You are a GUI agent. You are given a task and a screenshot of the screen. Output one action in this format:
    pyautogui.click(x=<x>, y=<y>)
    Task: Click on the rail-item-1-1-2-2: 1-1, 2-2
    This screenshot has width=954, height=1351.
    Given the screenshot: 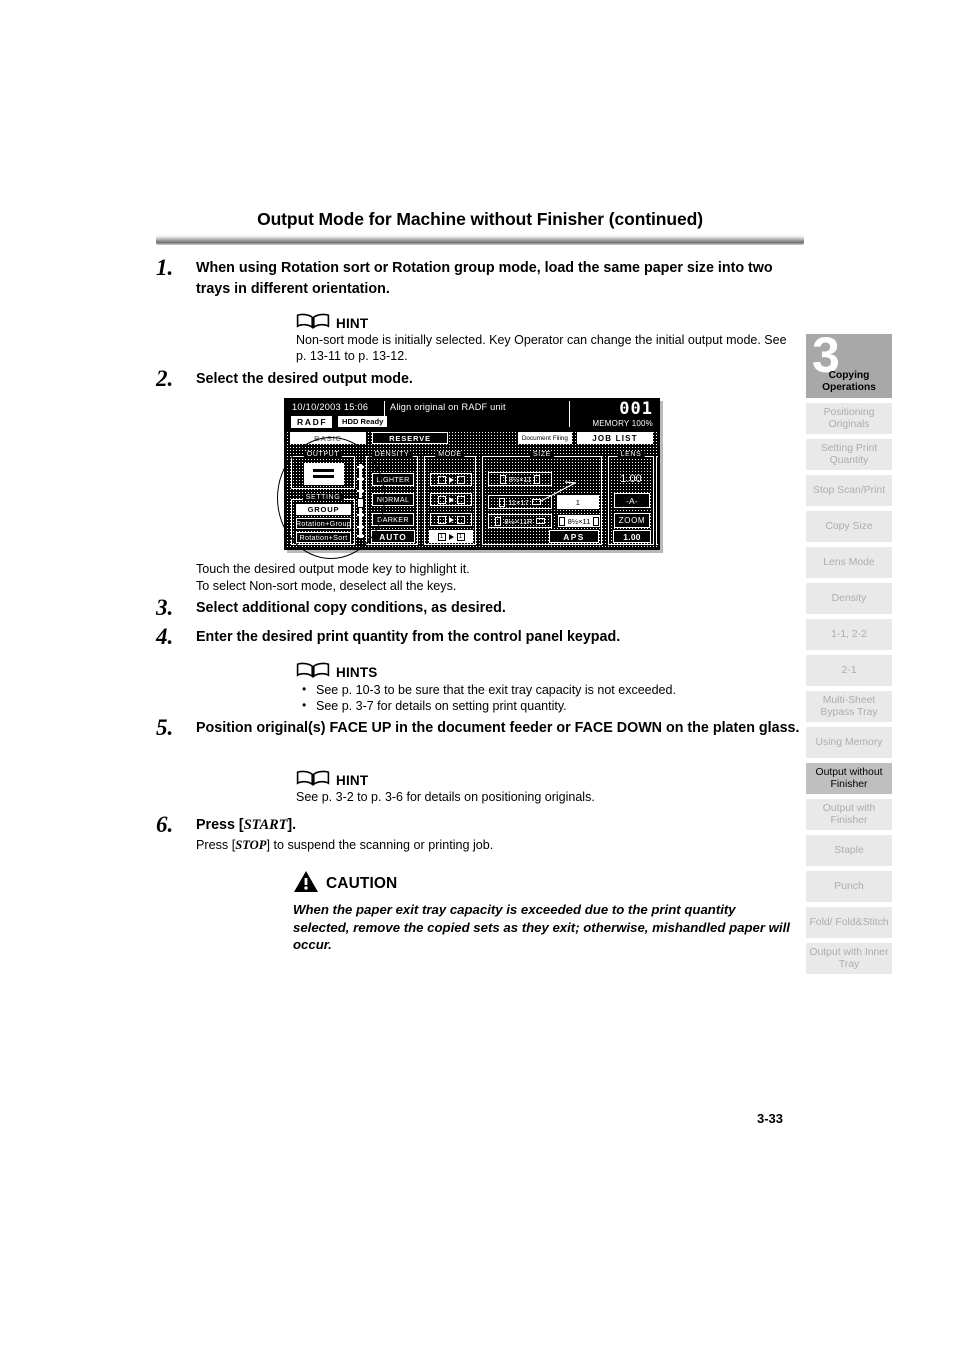 What is the action you would take?
    pyautogui.click(x=849, y=634)
    